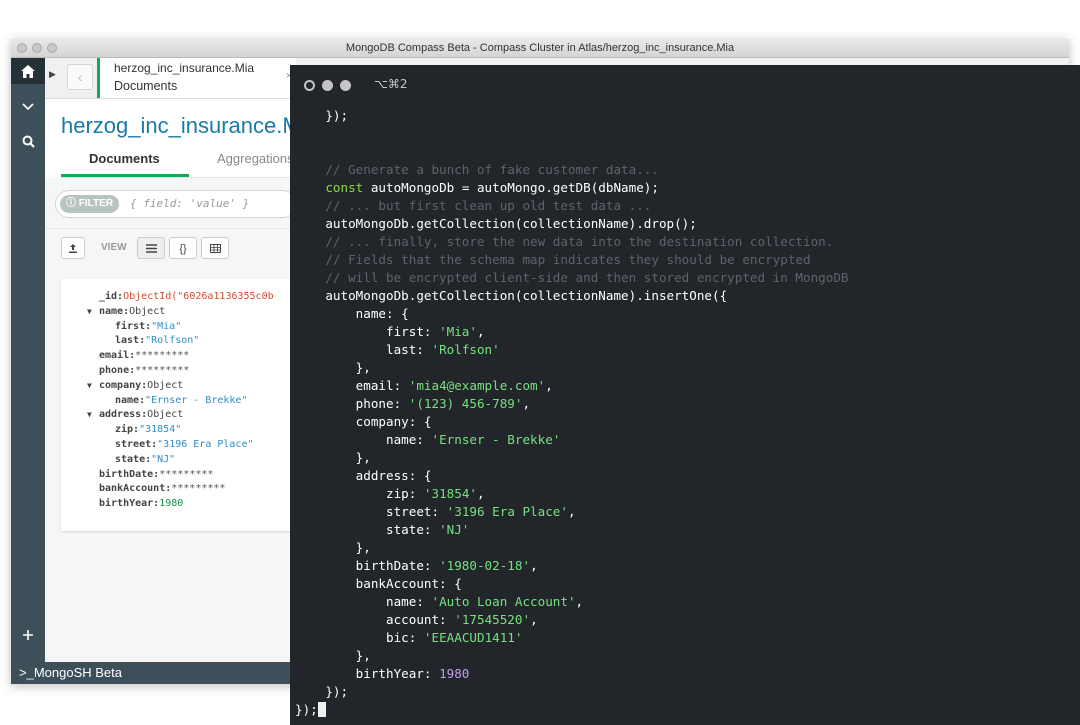  I want to click on filter-pill: ⓘ FILTER, so click(90, 204).